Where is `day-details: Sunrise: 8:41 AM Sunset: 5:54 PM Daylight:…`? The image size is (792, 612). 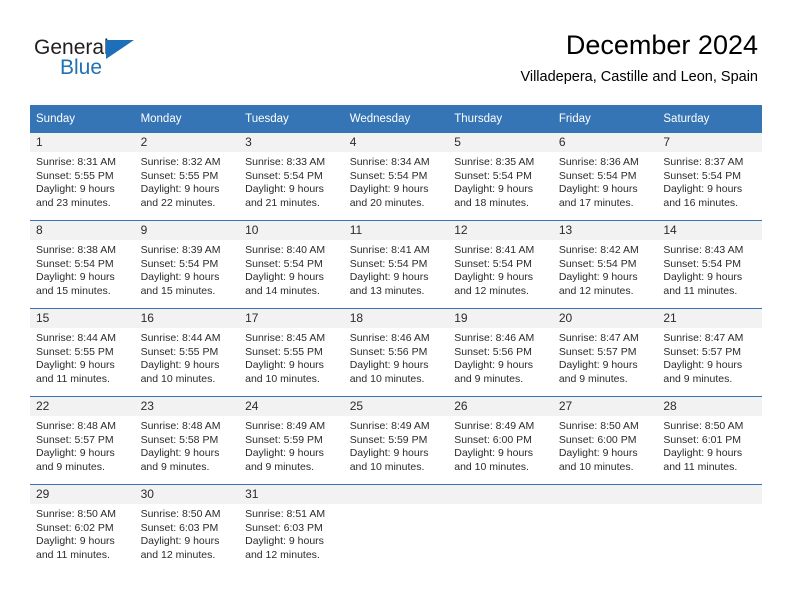
day-details: Sunrise: 8:41 AM Sunset: 5:54 PM Daylight:… is located at coordinates (396, 269).